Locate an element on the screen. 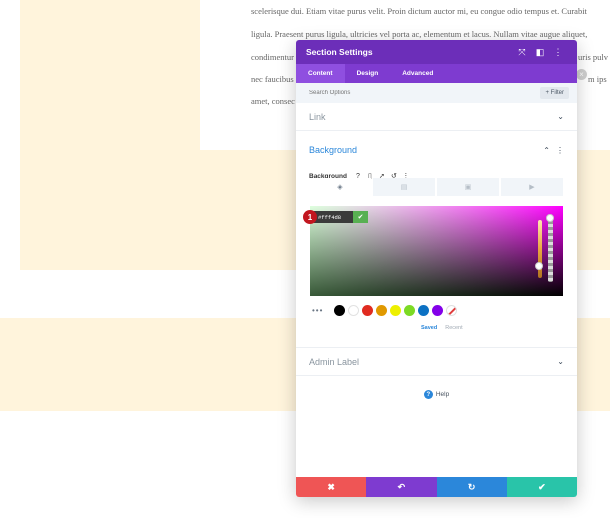 This screenshot has width=610, height=518. background-type-tabs: ◈ ▤ ▣ ▶ is located at coordinates (436, 187).